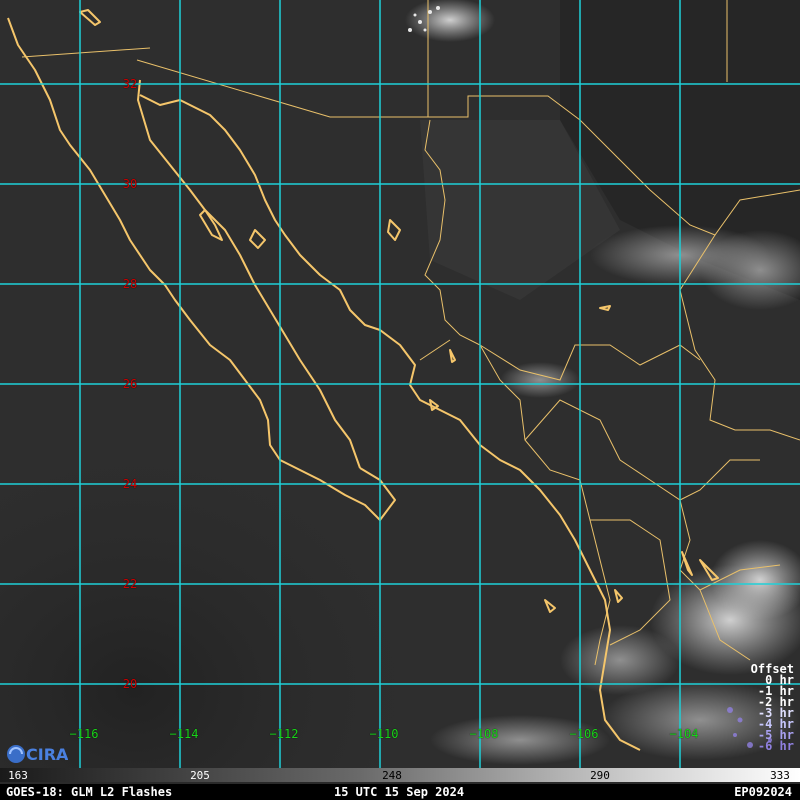 The image size is (800, 800). What do you see at coordinates (392, 775) in the screenshot?
I see `colorbar-tick-label: 248` at bounding box center [392, 775].